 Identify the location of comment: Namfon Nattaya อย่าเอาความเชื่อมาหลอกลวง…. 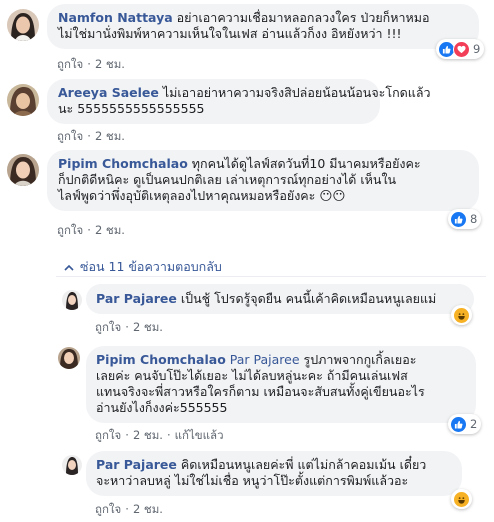
(247, 37).